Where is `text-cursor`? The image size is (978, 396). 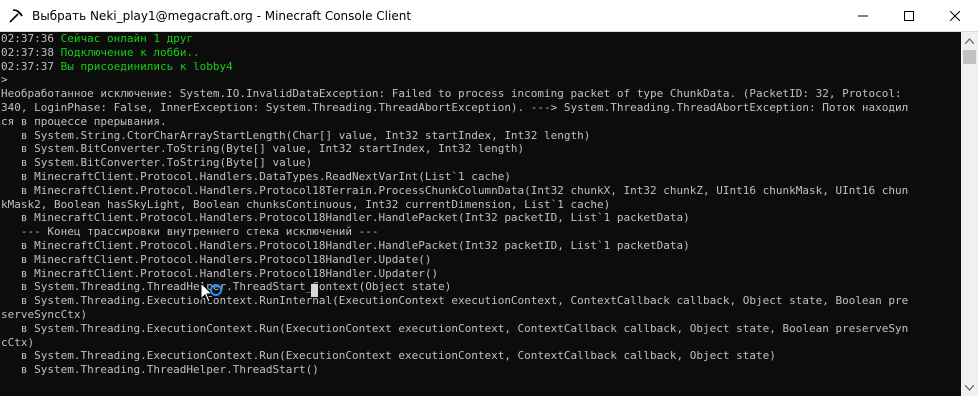 text-cursor is located at coordinates (314, 290).